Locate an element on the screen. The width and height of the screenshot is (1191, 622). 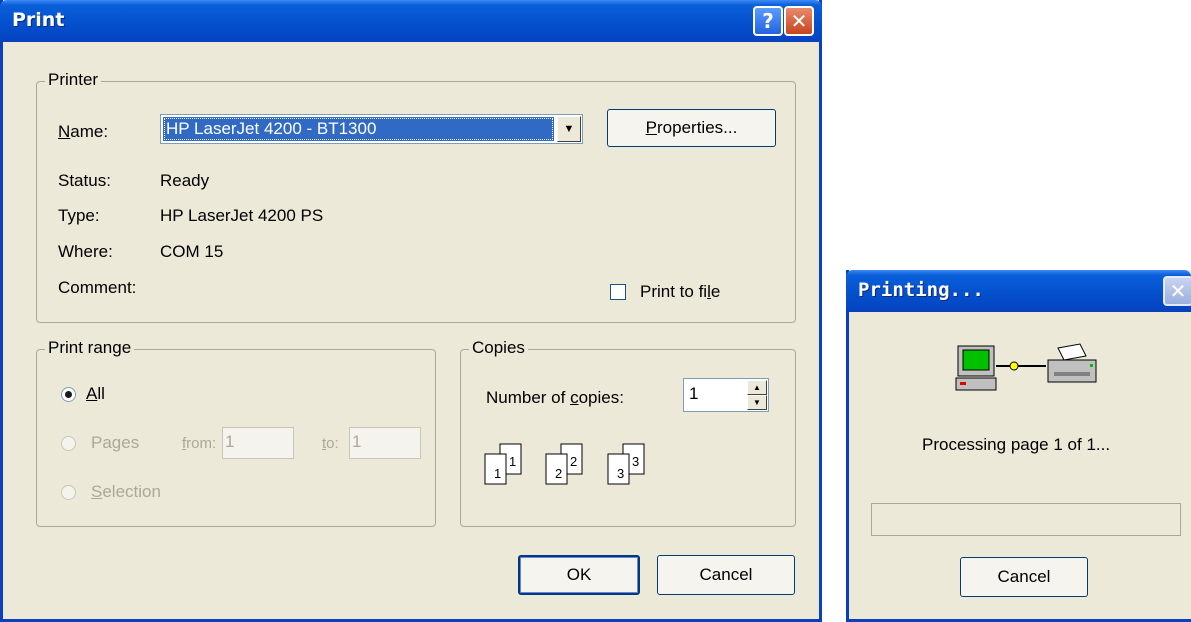
where-label: Where: is located at coordinates (85, 251).